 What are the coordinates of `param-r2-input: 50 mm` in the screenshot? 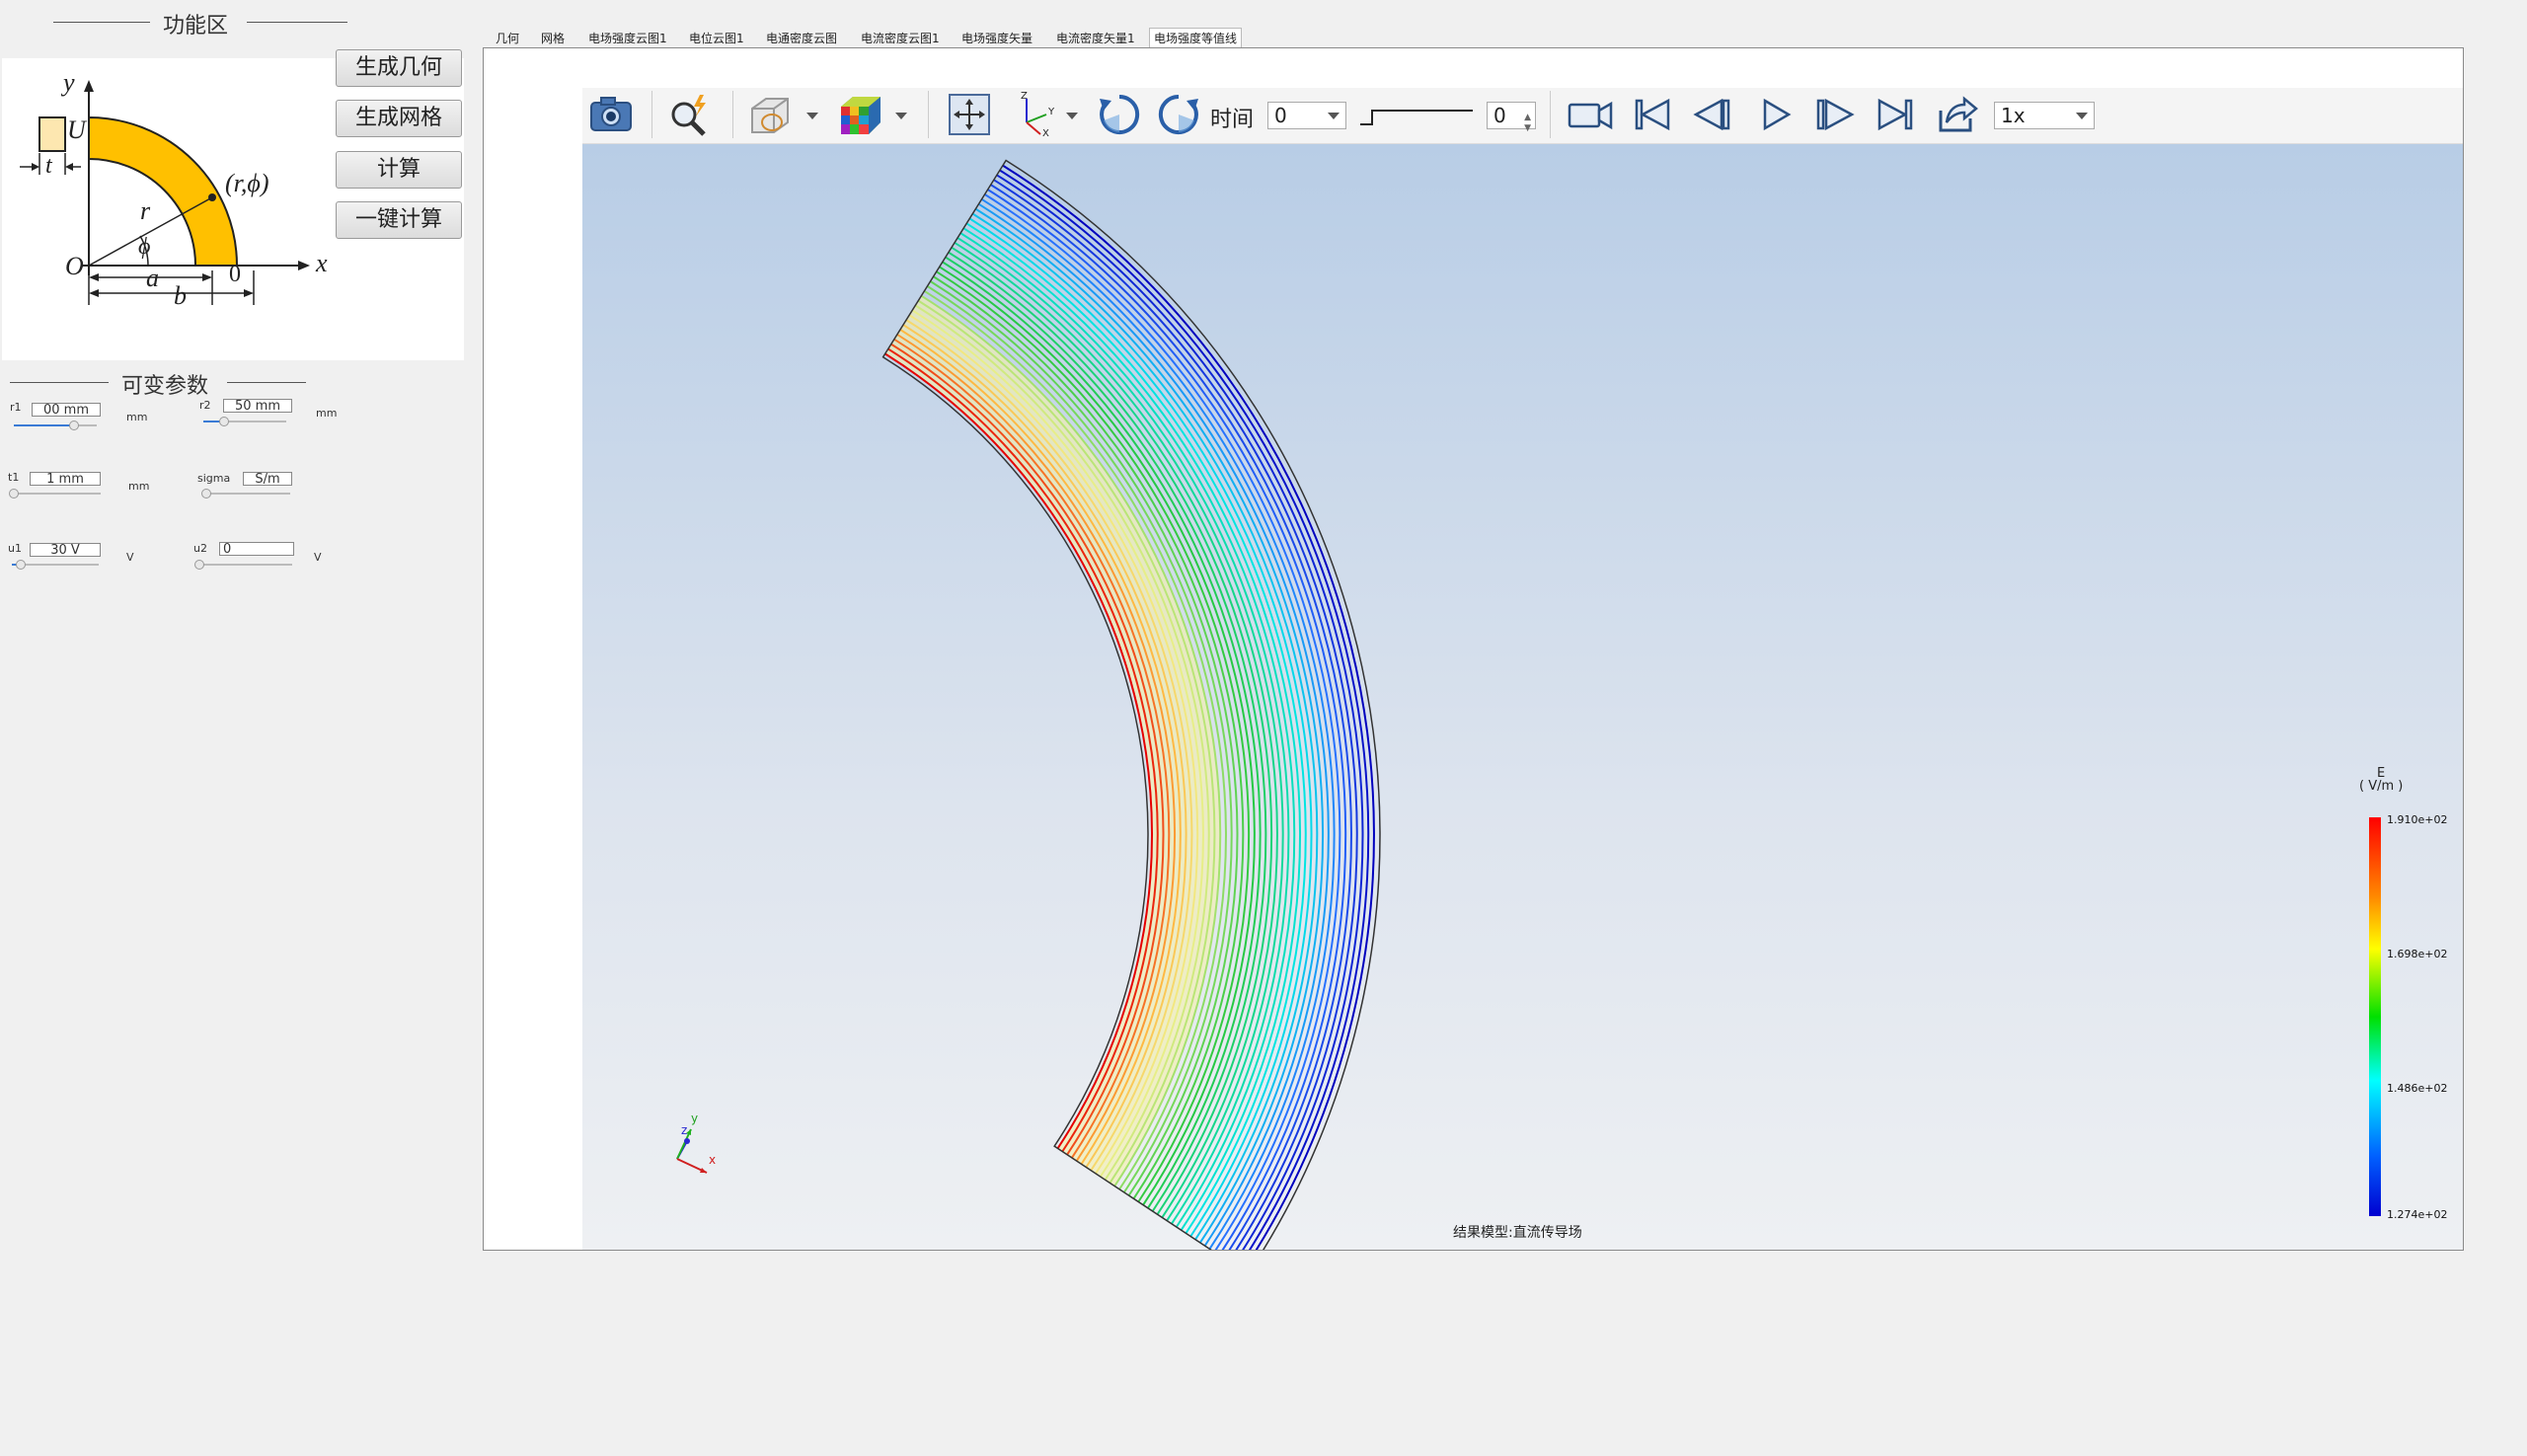 It's located at (257, 406).